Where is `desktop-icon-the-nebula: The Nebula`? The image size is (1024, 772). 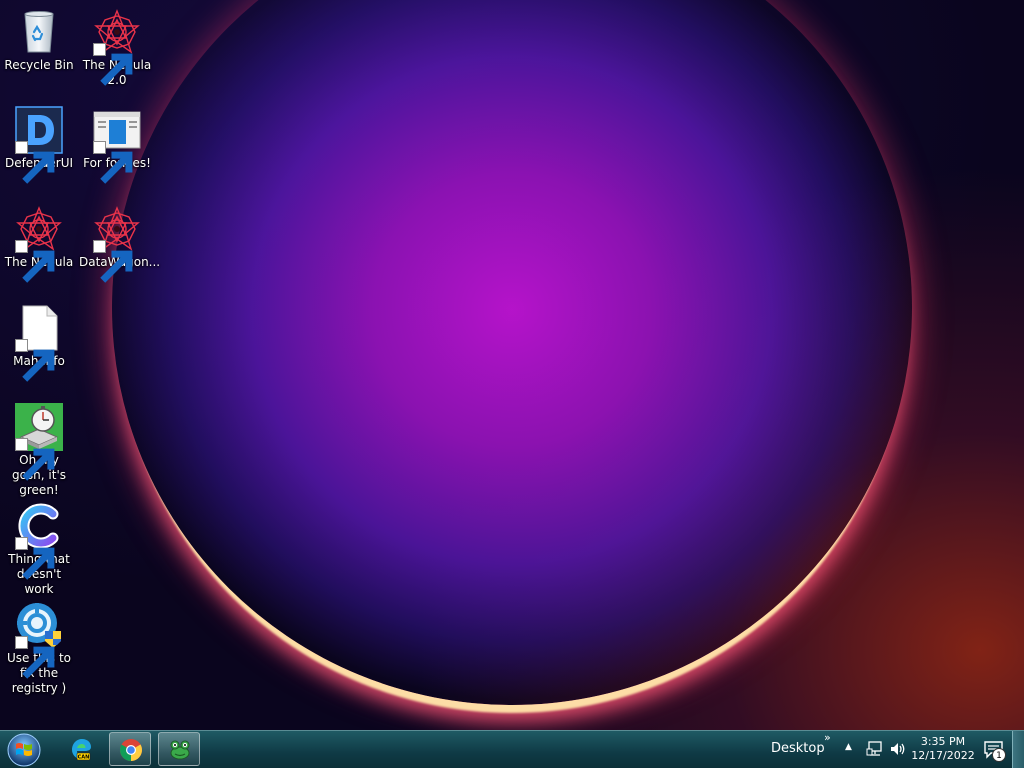
desktop-icon-the-nebula: The Nebula is located at coordinates (39, 244).